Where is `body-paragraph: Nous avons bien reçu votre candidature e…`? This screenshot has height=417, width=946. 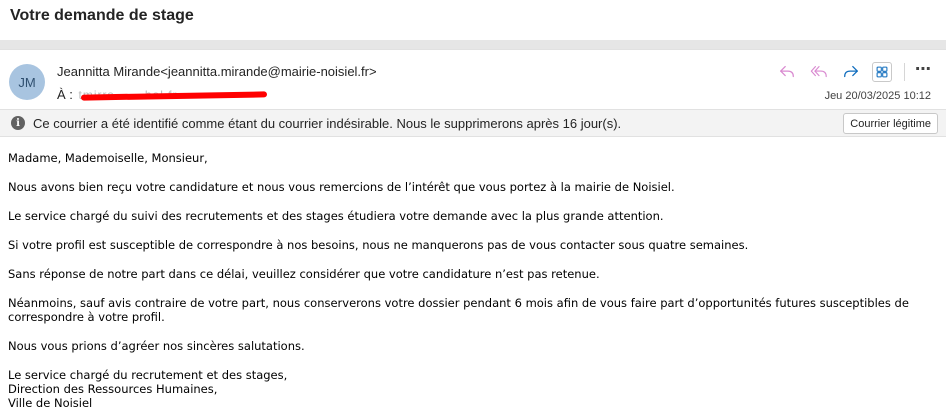
body-paragraph: Nous avons bien reçu votre candidature e… is located at coordinates (341, 187).